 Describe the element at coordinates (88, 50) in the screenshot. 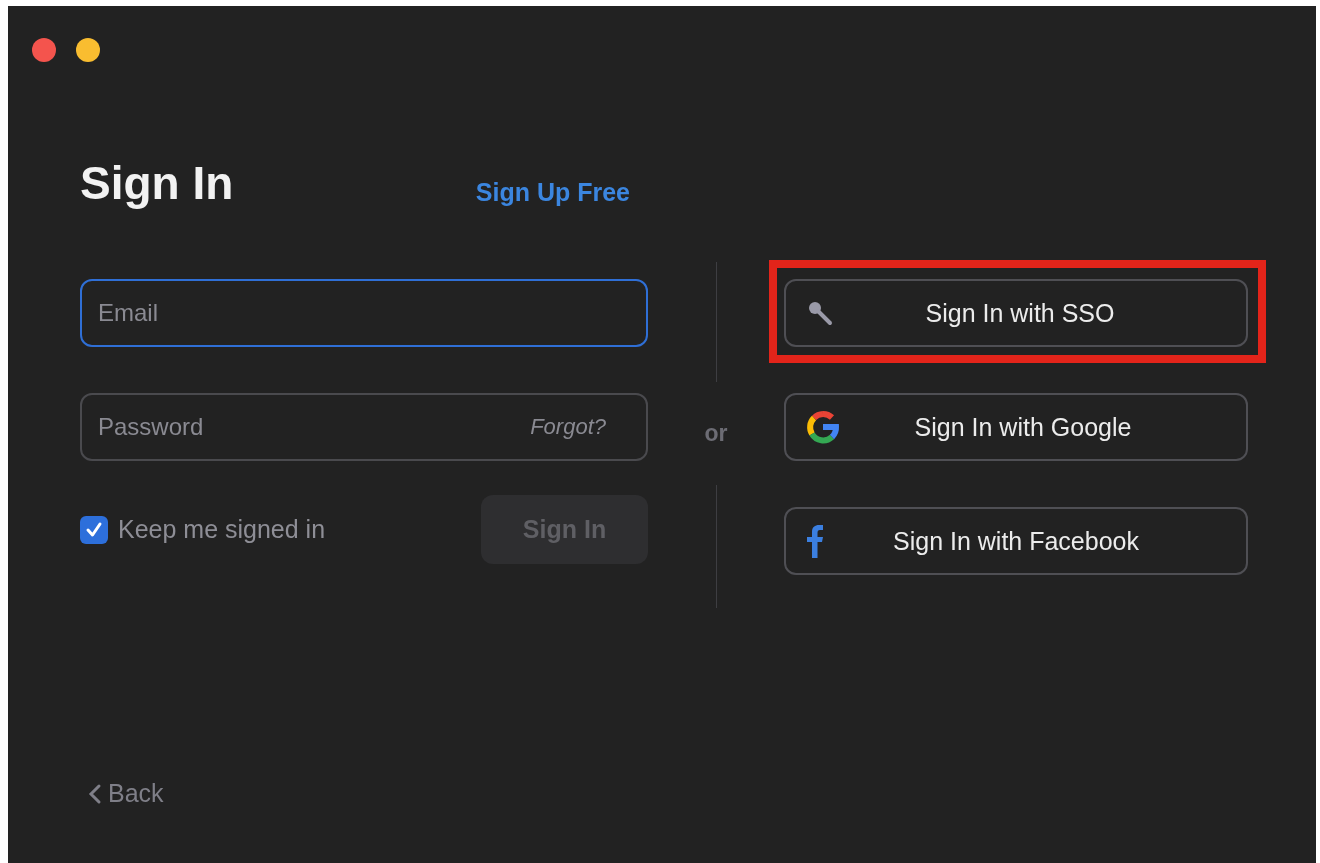

I see `minimize-window-button` at that location.